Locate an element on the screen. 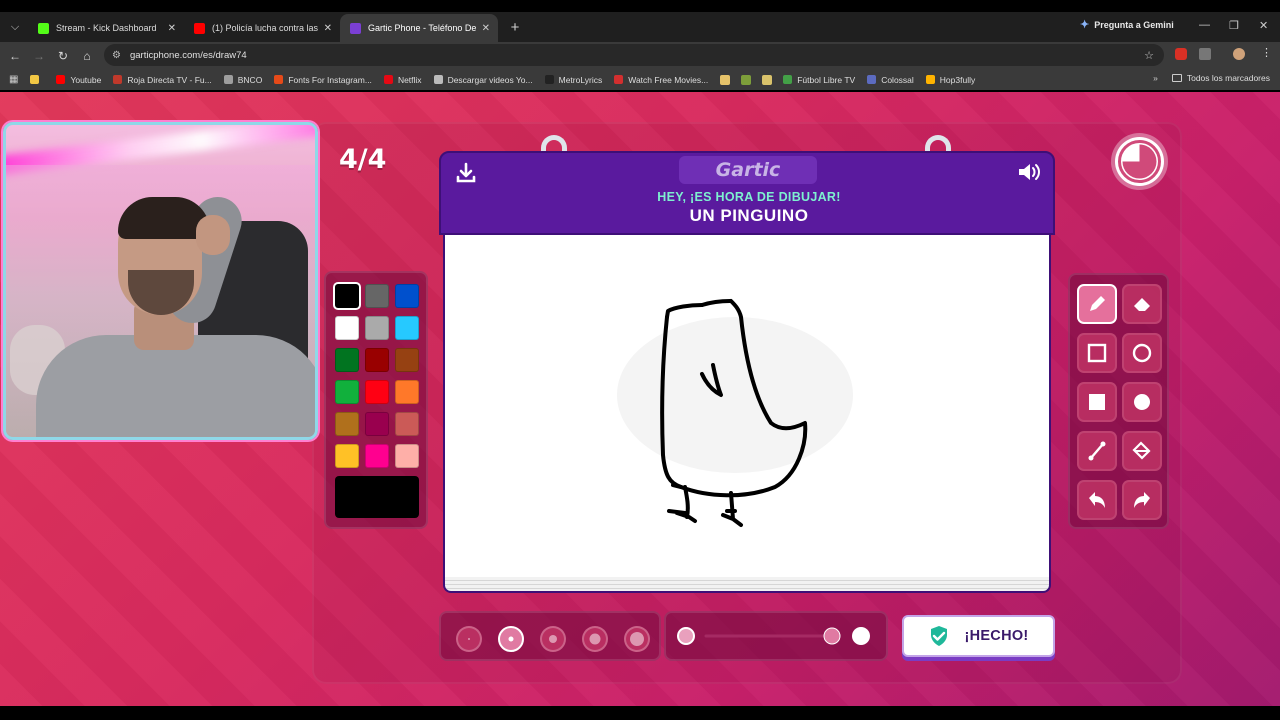 Image resolution: width=1280 pixels, height=720 pixels. bookmark-star-icon: ☆ is located at coordinates (1149, 55).